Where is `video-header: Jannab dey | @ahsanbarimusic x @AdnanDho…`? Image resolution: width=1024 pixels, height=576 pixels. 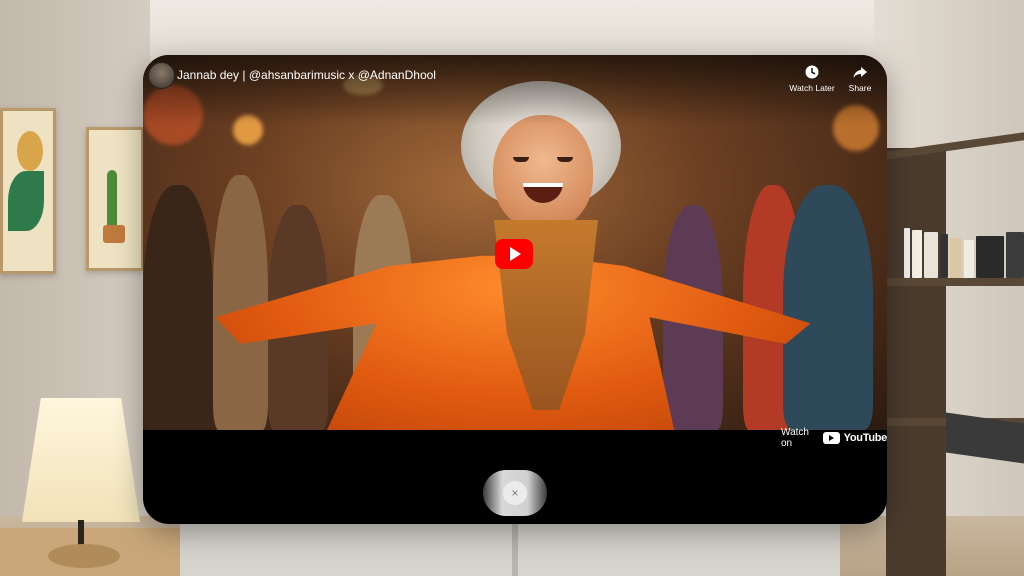
video-header: Jannab dey | @ahsanbarimusic x @AdnanDho… is located at coordinates (515, 75).